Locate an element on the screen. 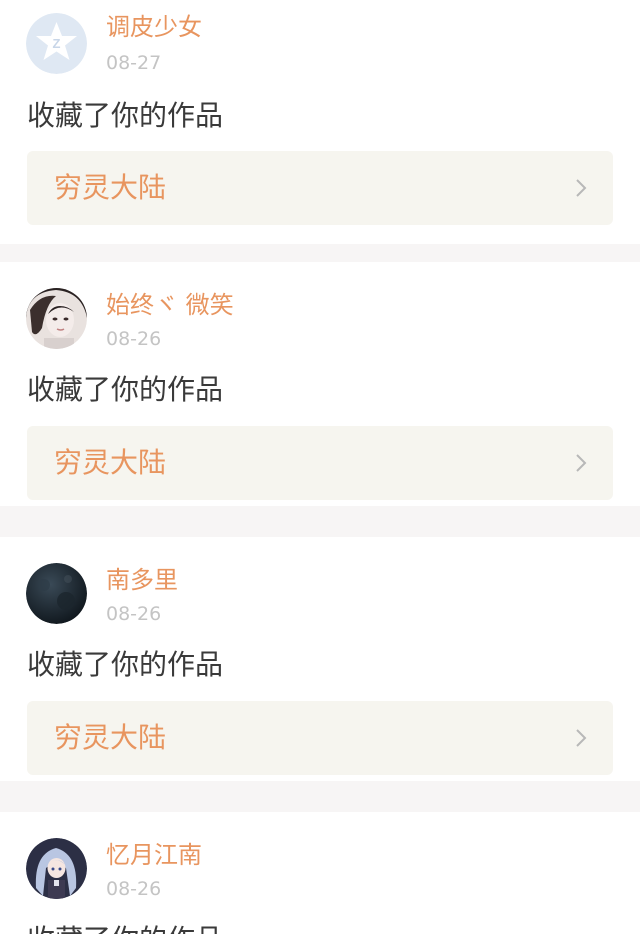 This screenshot has width=640, height=934. avatar: Z is located at coordinates (56, 43).